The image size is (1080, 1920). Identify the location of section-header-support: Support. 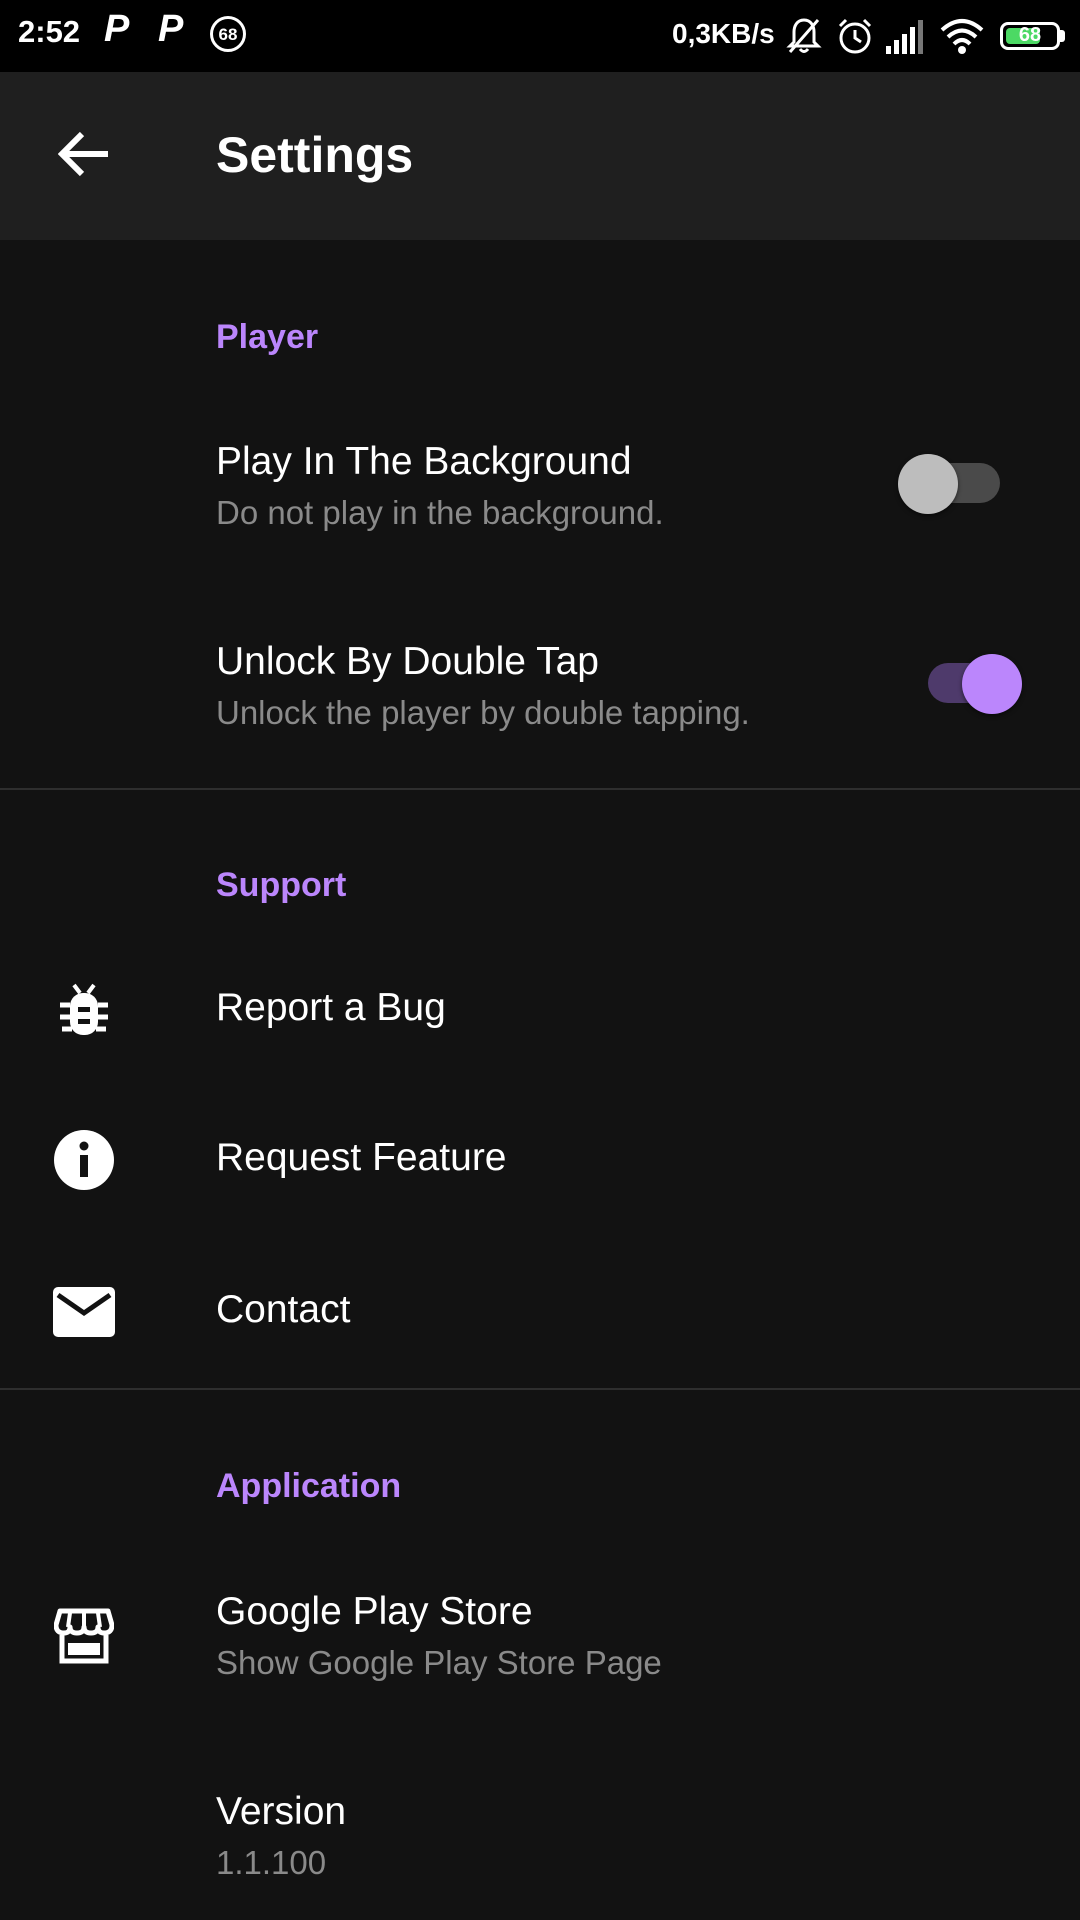
(281, 885).